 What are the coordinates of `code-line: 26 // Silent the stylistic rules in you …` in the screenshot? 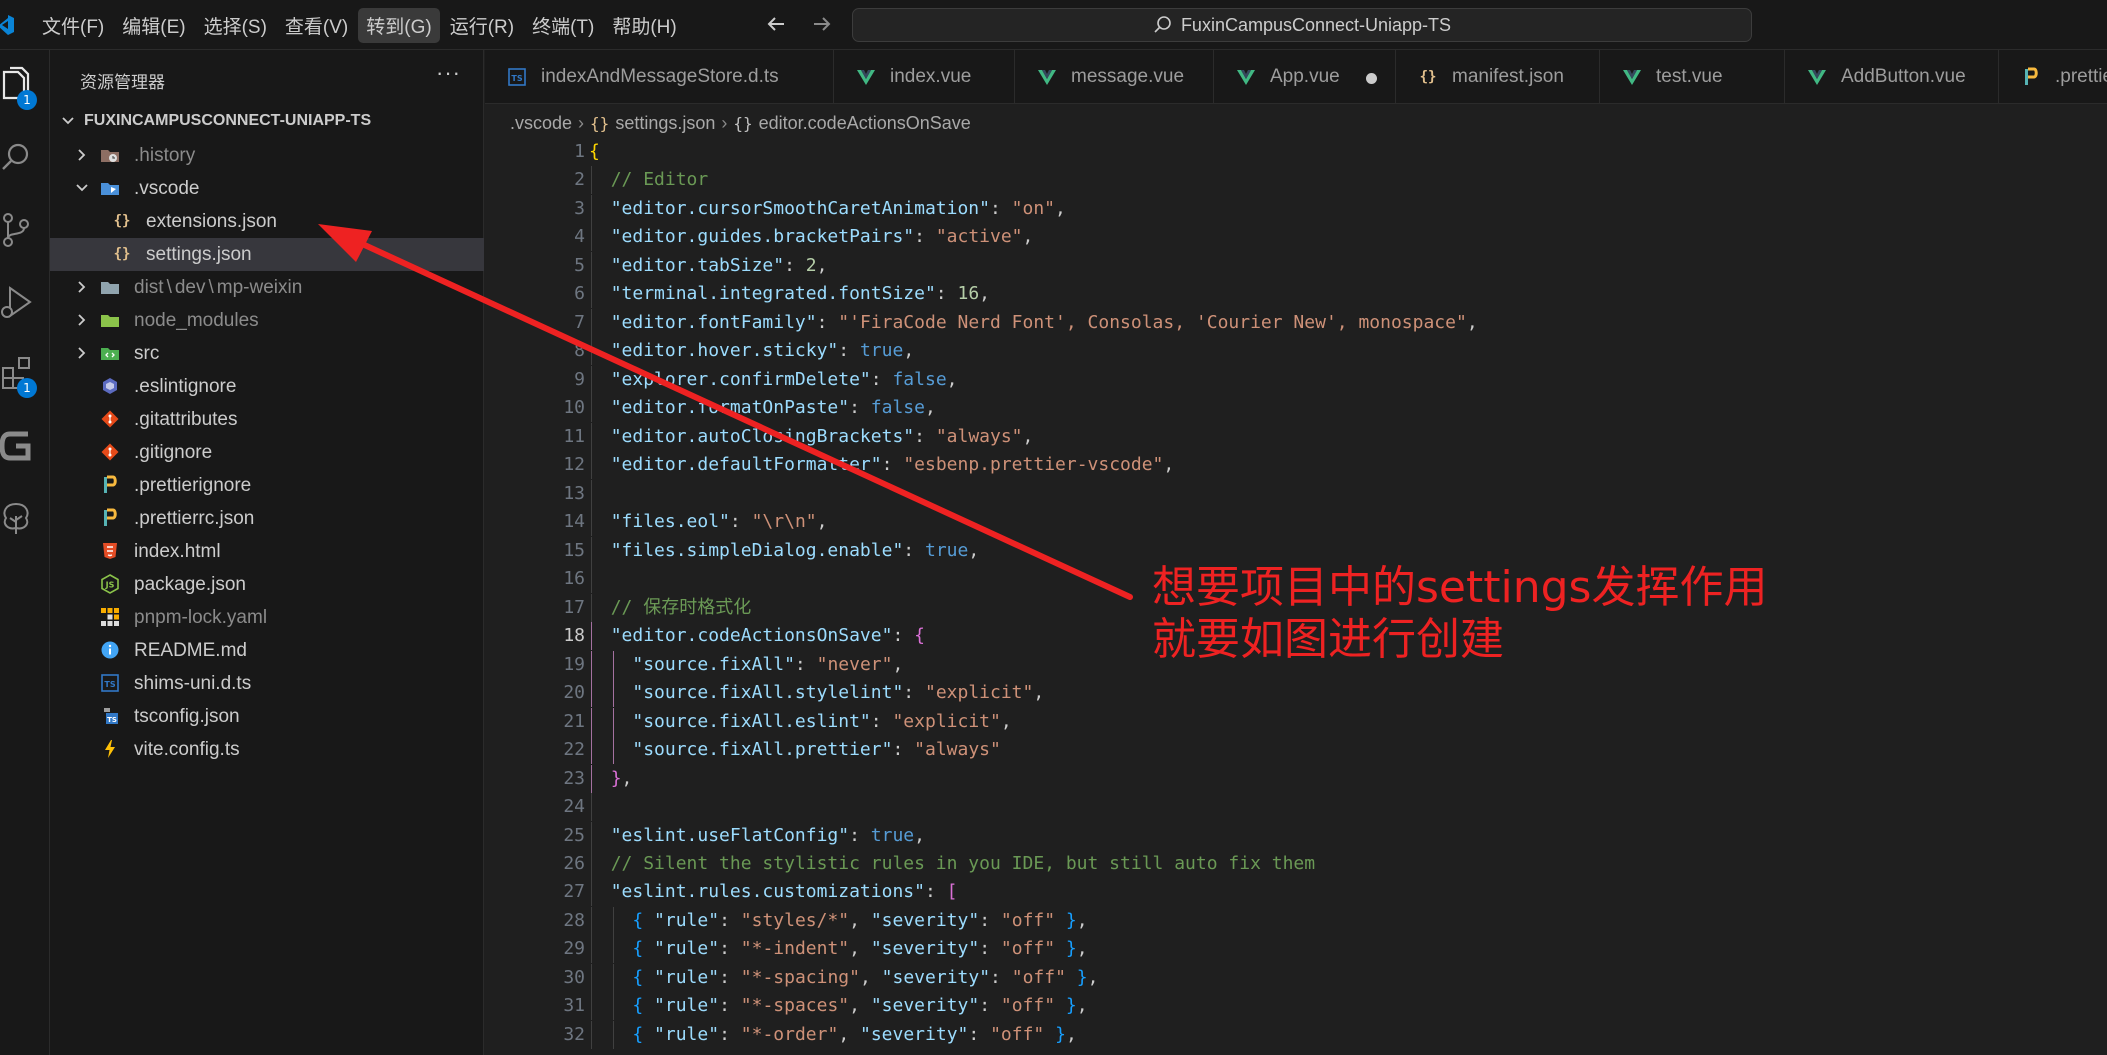 It's located at (1296, 864).